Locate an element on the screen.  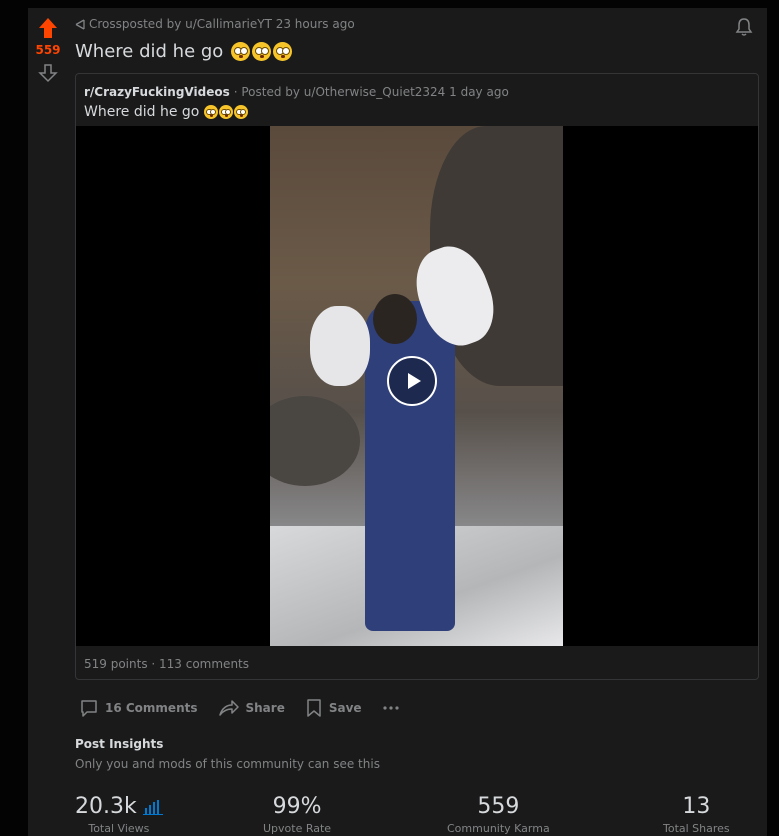
embed-subreddit-link: r/CrazyFuckingVideos is located at coordinates (157, 92).